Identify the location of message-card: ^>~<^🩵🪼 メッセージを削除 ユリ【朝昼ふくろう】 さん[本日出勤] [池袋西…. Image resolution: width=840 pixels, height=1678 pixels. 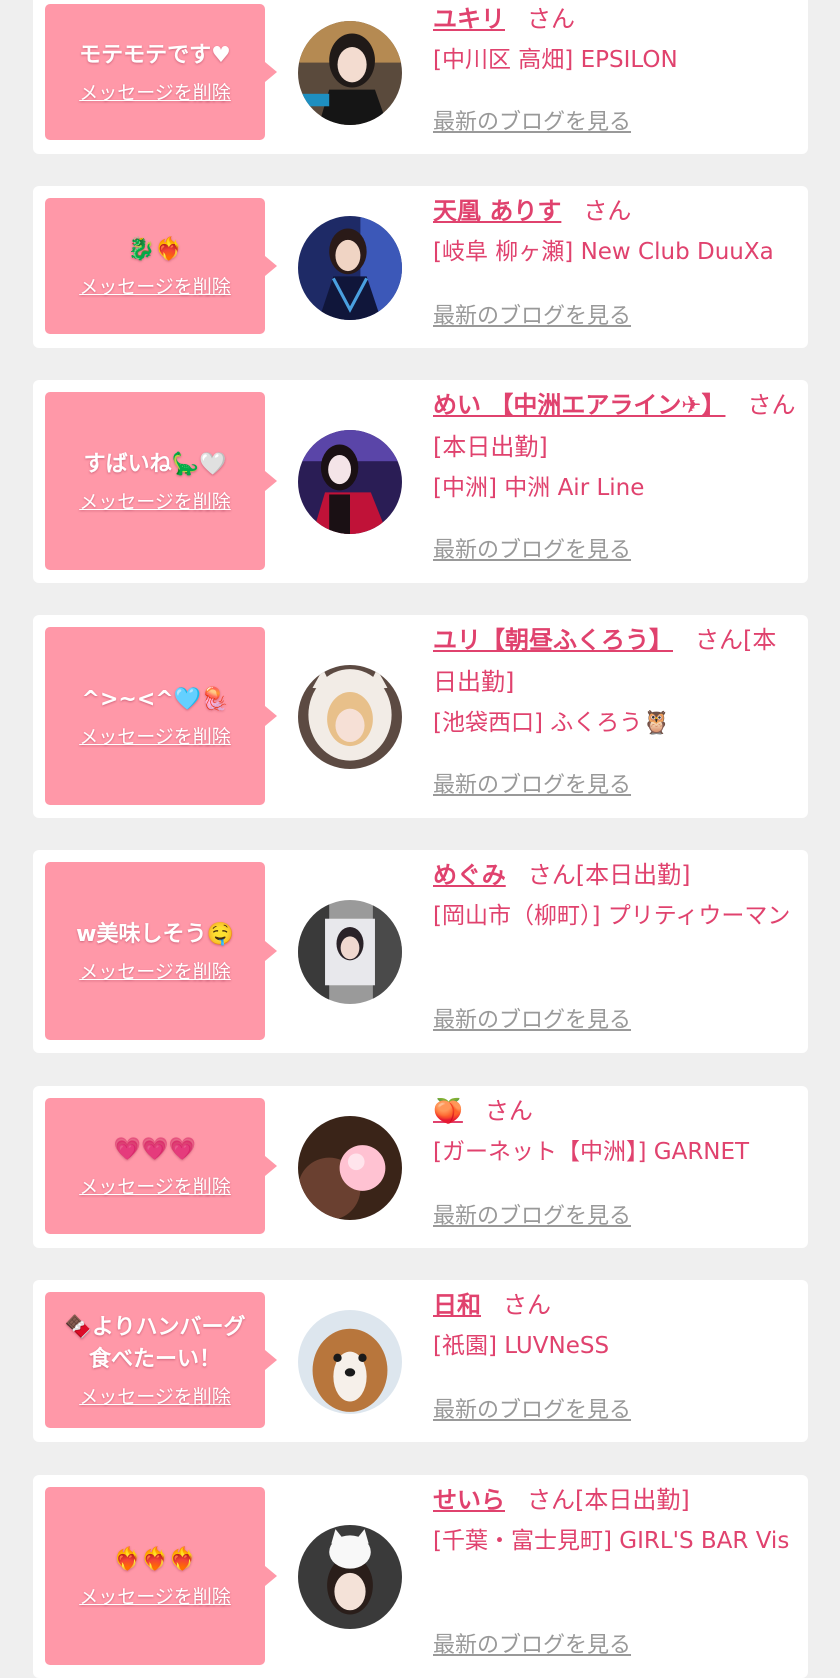
(420, 716).